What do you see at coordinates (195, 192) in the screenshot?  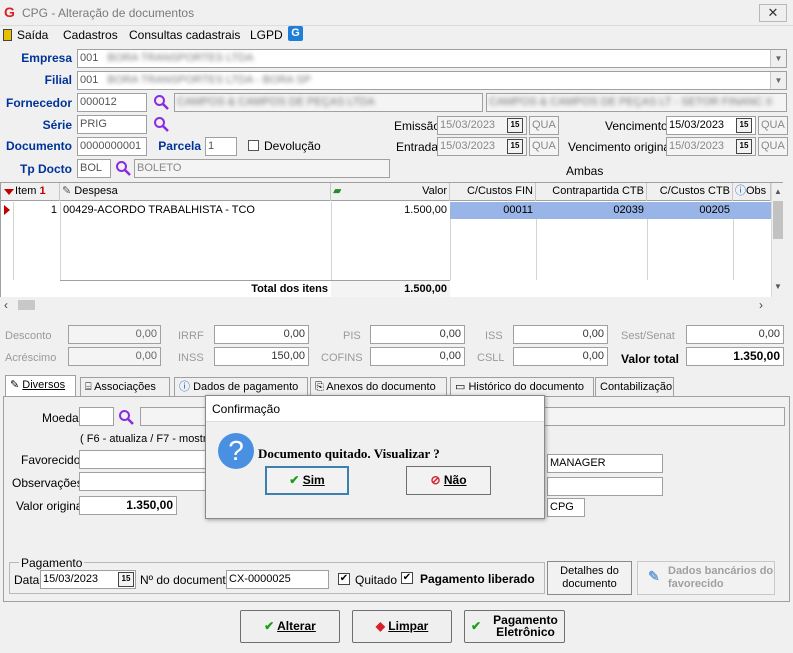 I see `col-despesa: ✎ Despesa` at bounding box center [195, 192].